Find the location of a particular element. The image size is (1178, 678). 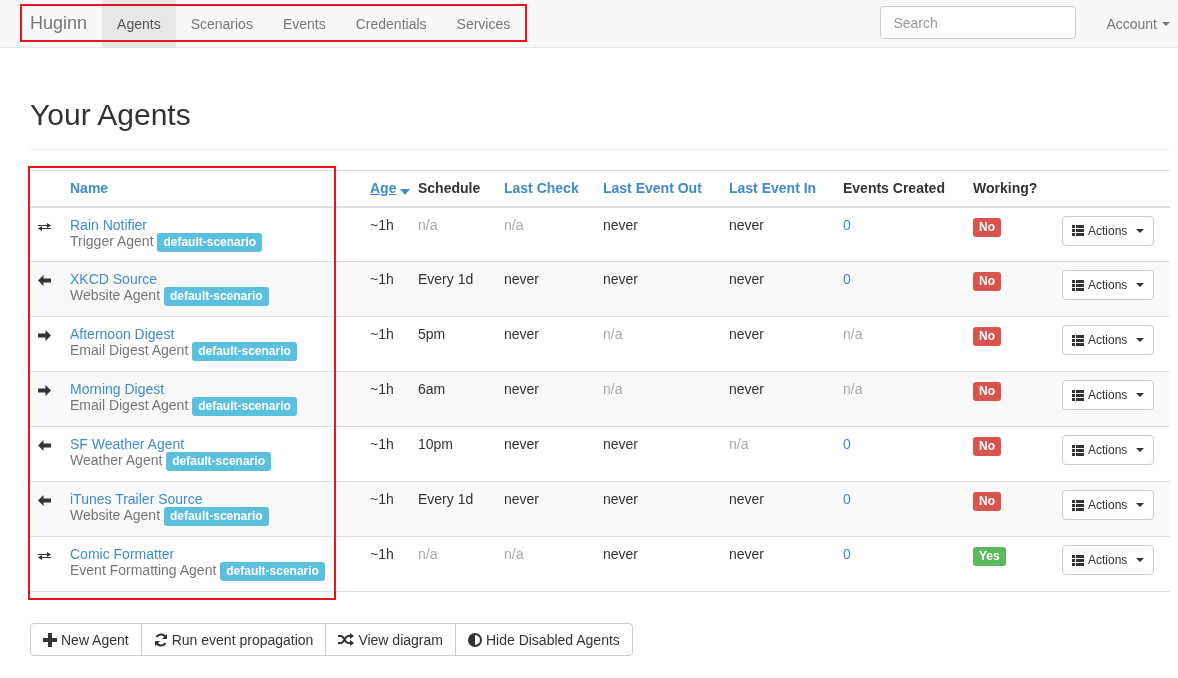

agent-name-link: Comic Formatter is located at coordinates (122, 554).